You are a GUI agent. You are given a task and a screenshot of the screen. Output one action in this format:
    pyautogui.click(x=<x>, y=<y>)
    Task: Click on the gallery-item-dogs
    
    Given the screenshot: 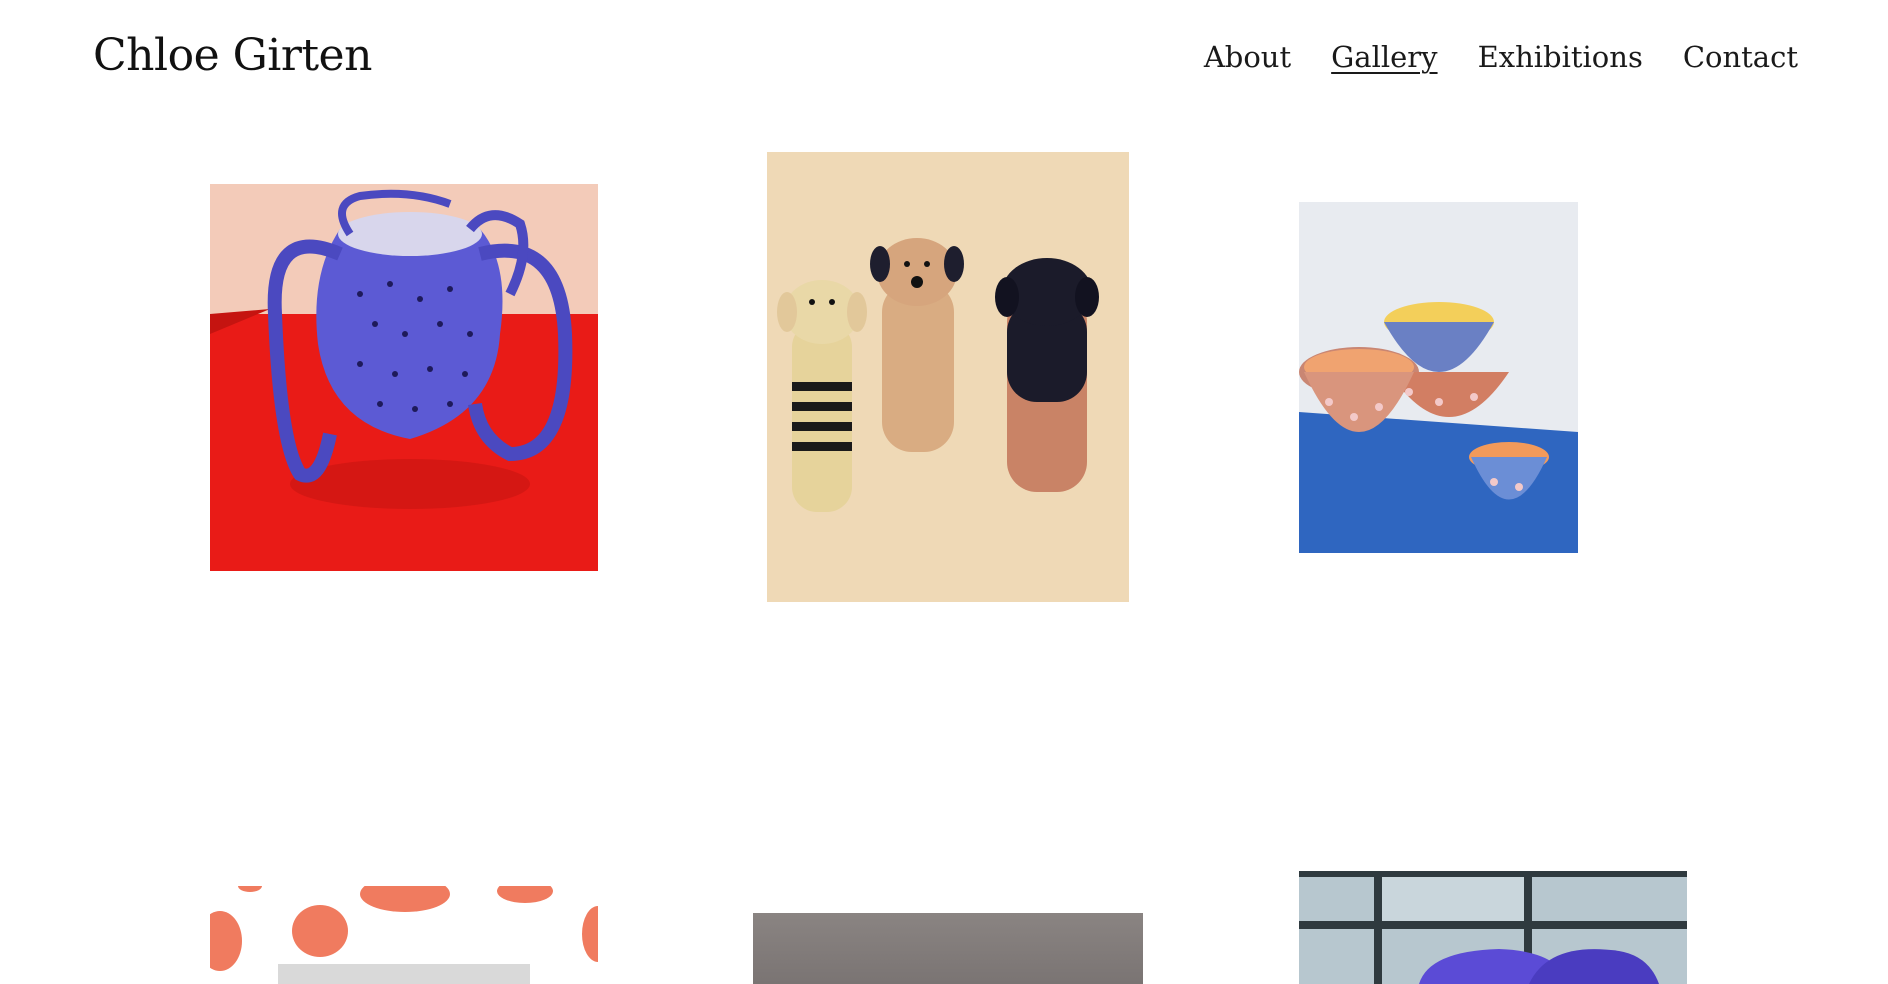 What is the action you would take?
    pyautogui.click(x=948, y=377)
    